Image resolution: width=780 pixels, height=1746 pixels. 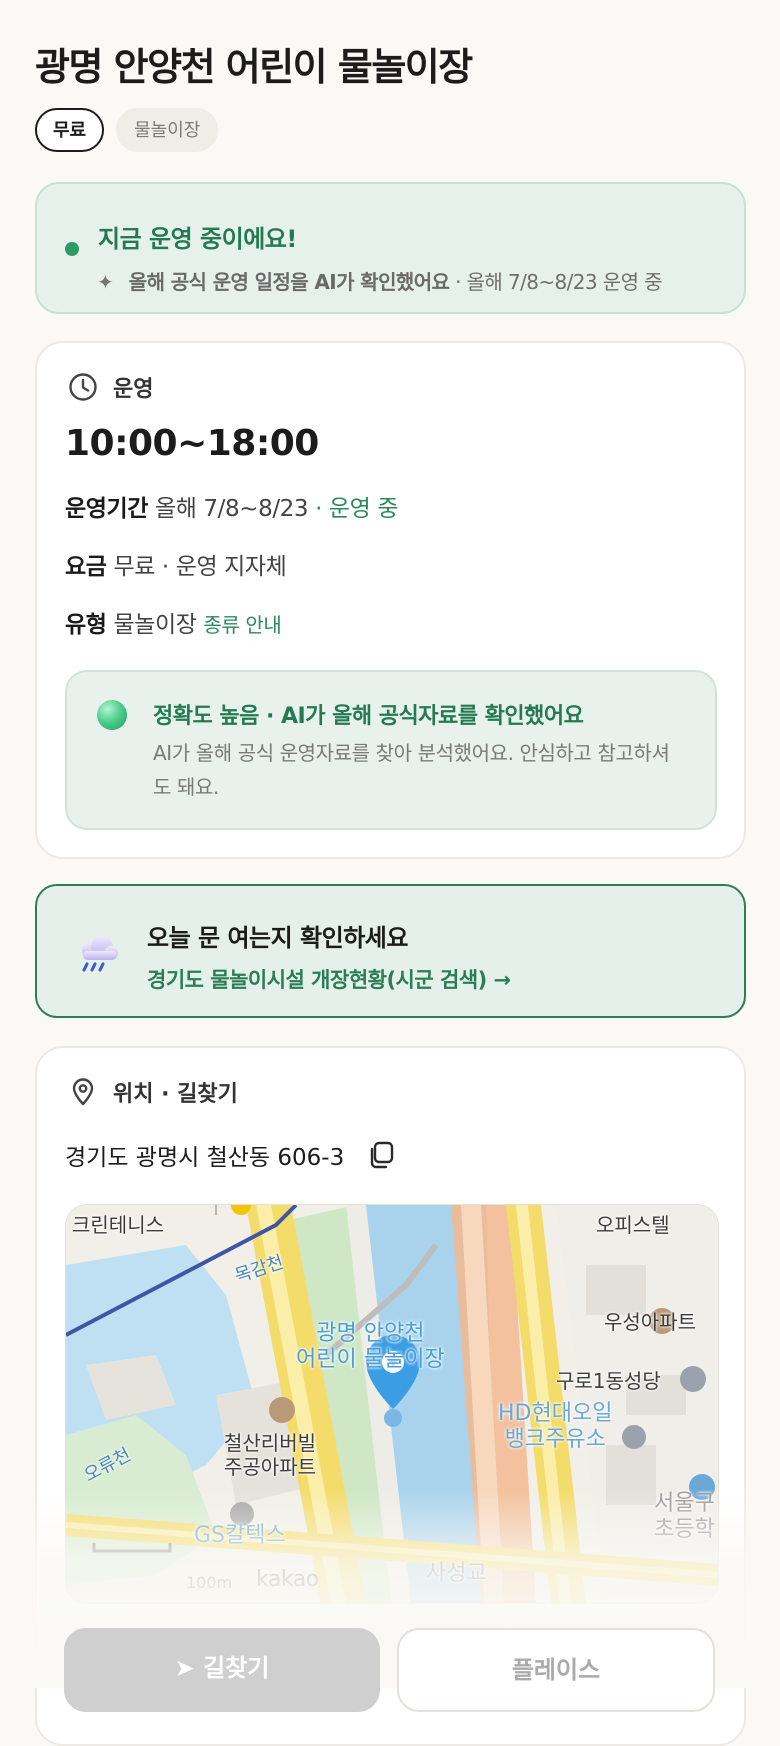 I want to click on map-label-gas1: HD현대오일 뱅크주유소, so click(x=555, y=1426).